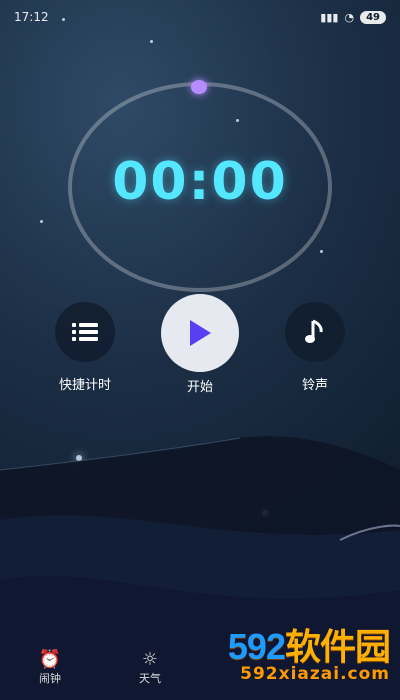  I want to click on nav-item-weather: ☼ 天气, so click(150, 668).